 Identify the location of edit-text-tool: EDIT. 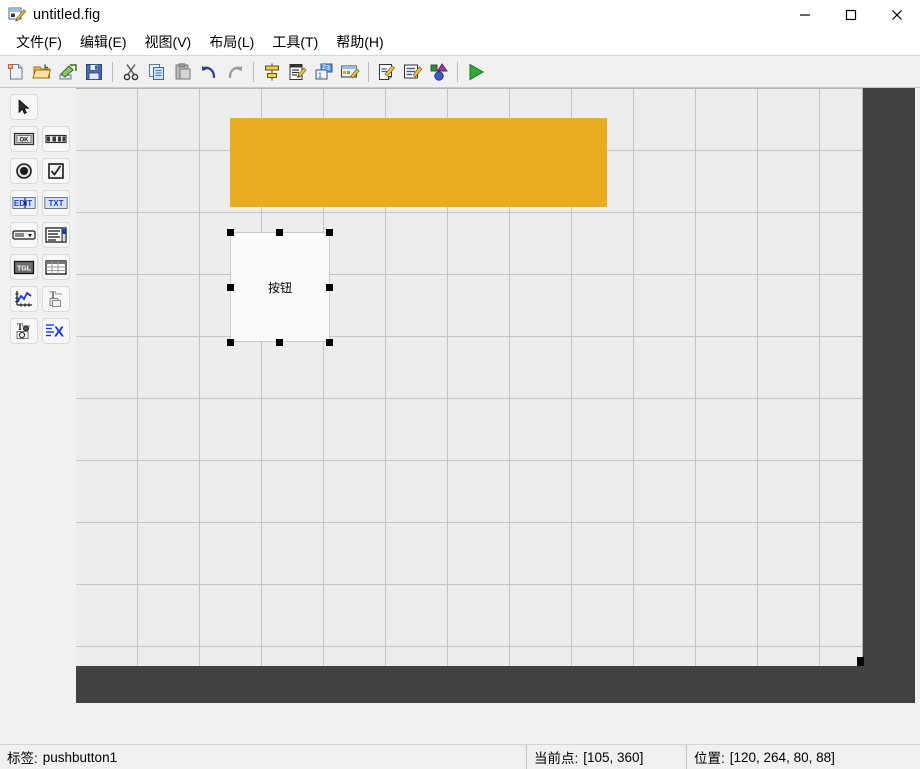
(24, 203).